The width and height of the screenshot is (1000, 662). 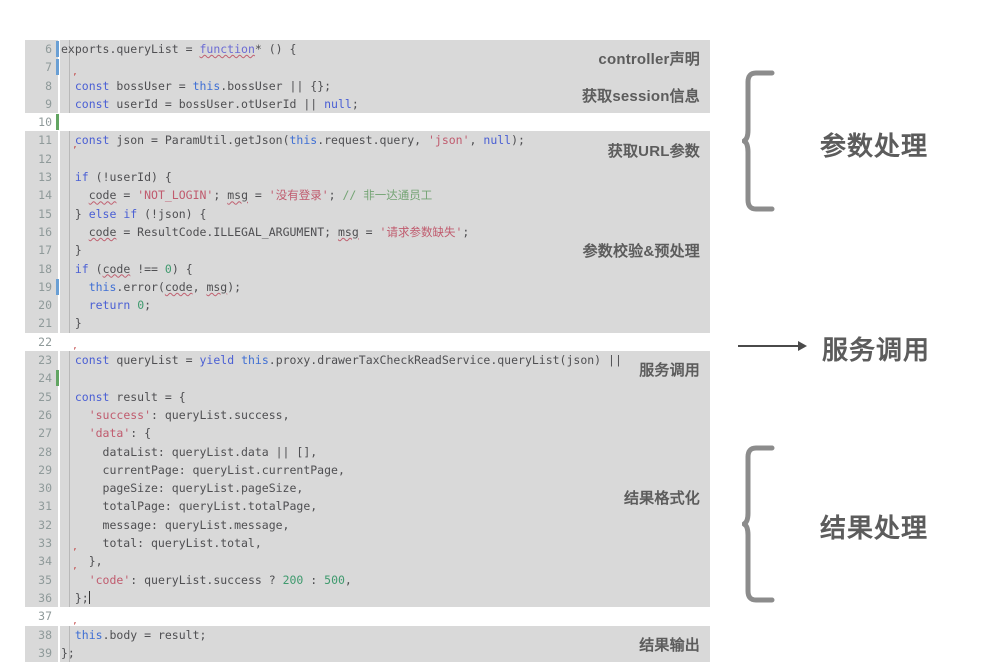 I want to click on line-number: 27, so click(x=38, y=433).